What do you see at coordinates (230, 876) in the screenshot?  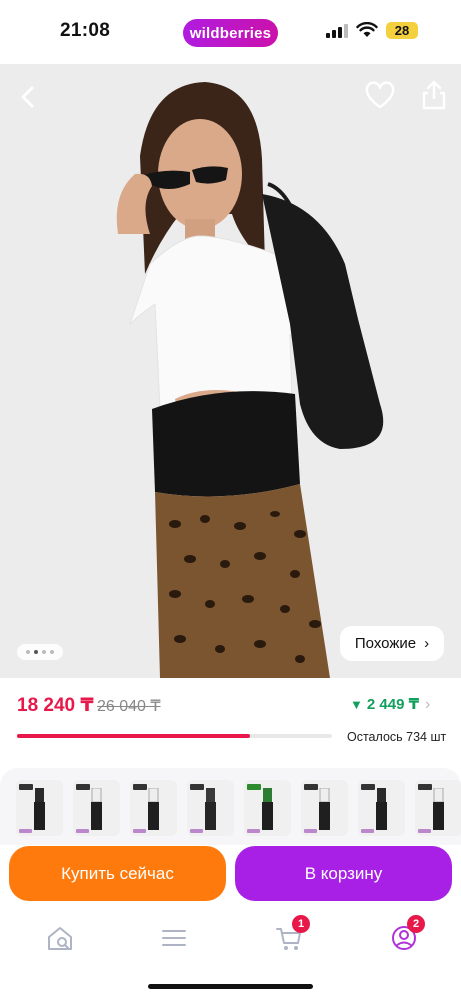 I see `purchase-actions: Купить сейчас В корзину` at bounding box center [230, 876].